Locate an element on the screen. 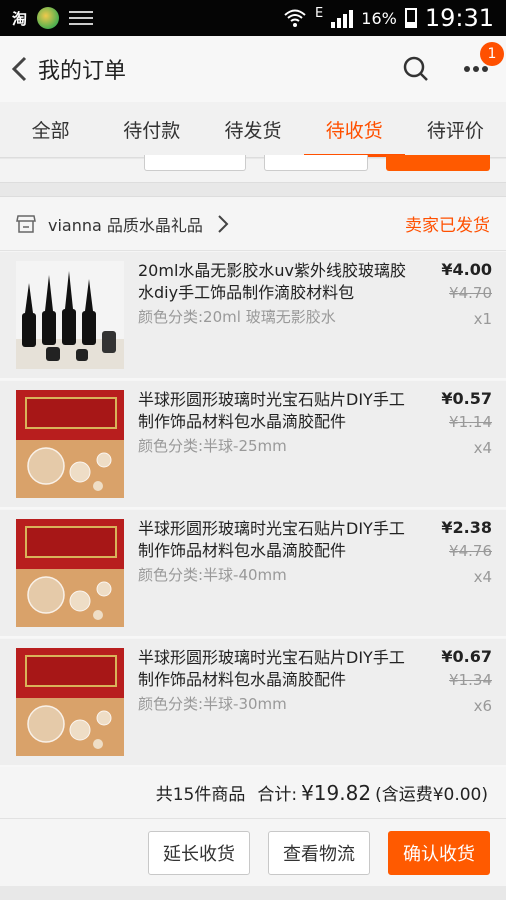 This screenshot has height=900, width=506. search-icon is located at coordinates (415, 68).